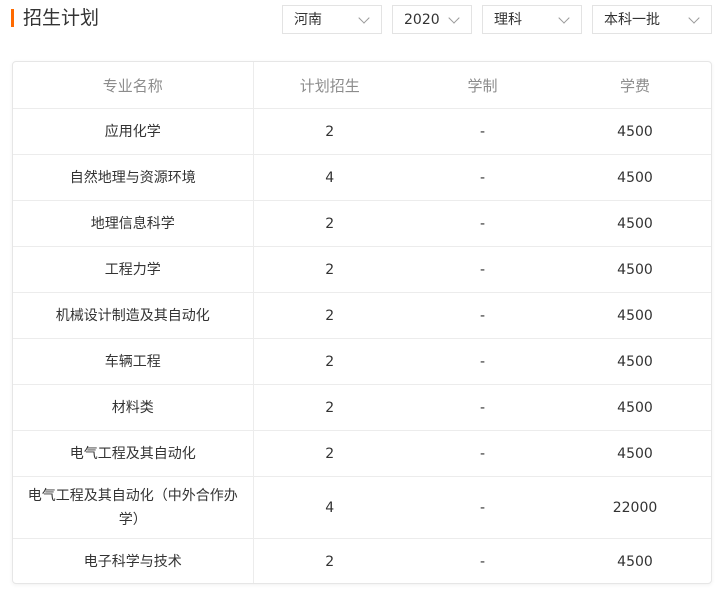 Image resolution: width=725 pixels, height=590 pixels. Describe the element at coordinates (635, 85) in the screenshot. I see `column-header-fee: 学费` at that location.